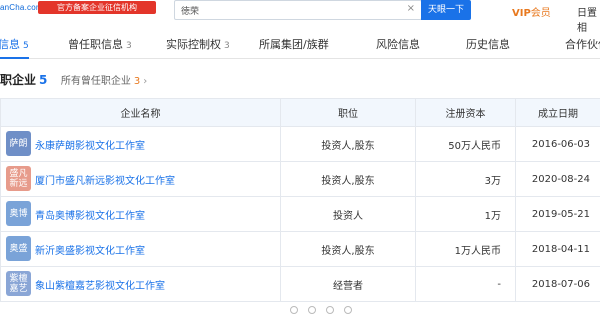 The width and height of the screenshot is (600, 317). Describe the element at coordinates (96, 81) in the screenshot. I see `link-label: 所有曾任职企业` at that location.